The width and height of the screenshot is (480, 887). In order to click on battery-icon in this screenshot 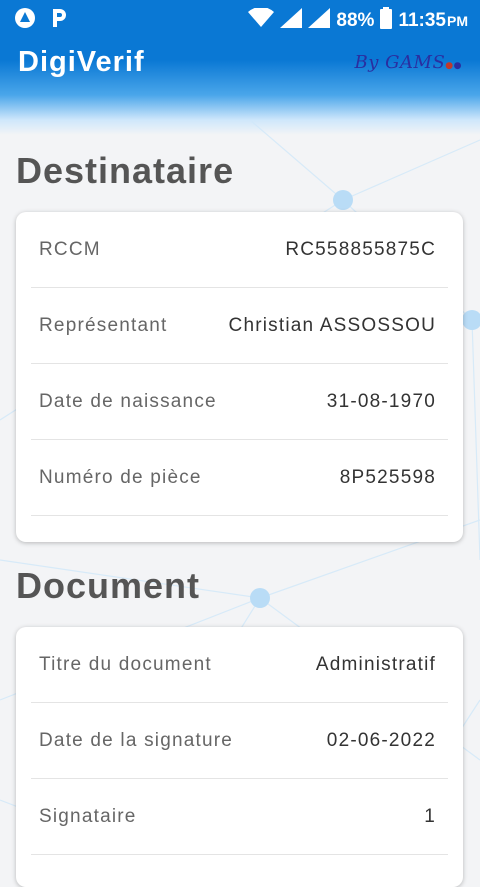, I will do `click(386, 20)`.